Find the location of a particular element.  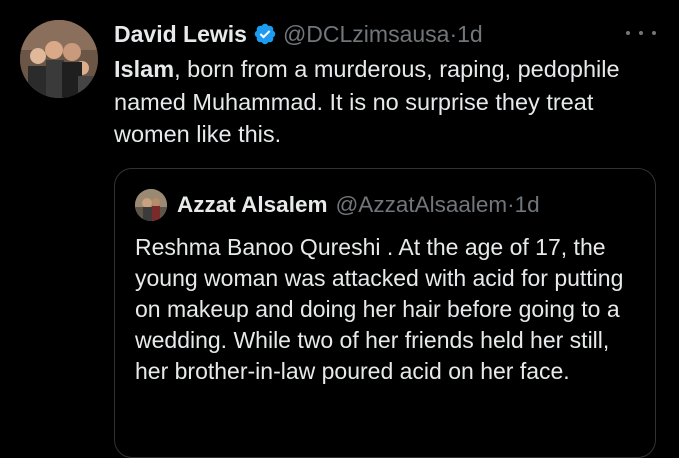

quoted-tweet-header: Azzat Alsalem @AzzatAlsaalem · 1d is located at coordinates (337, 205).